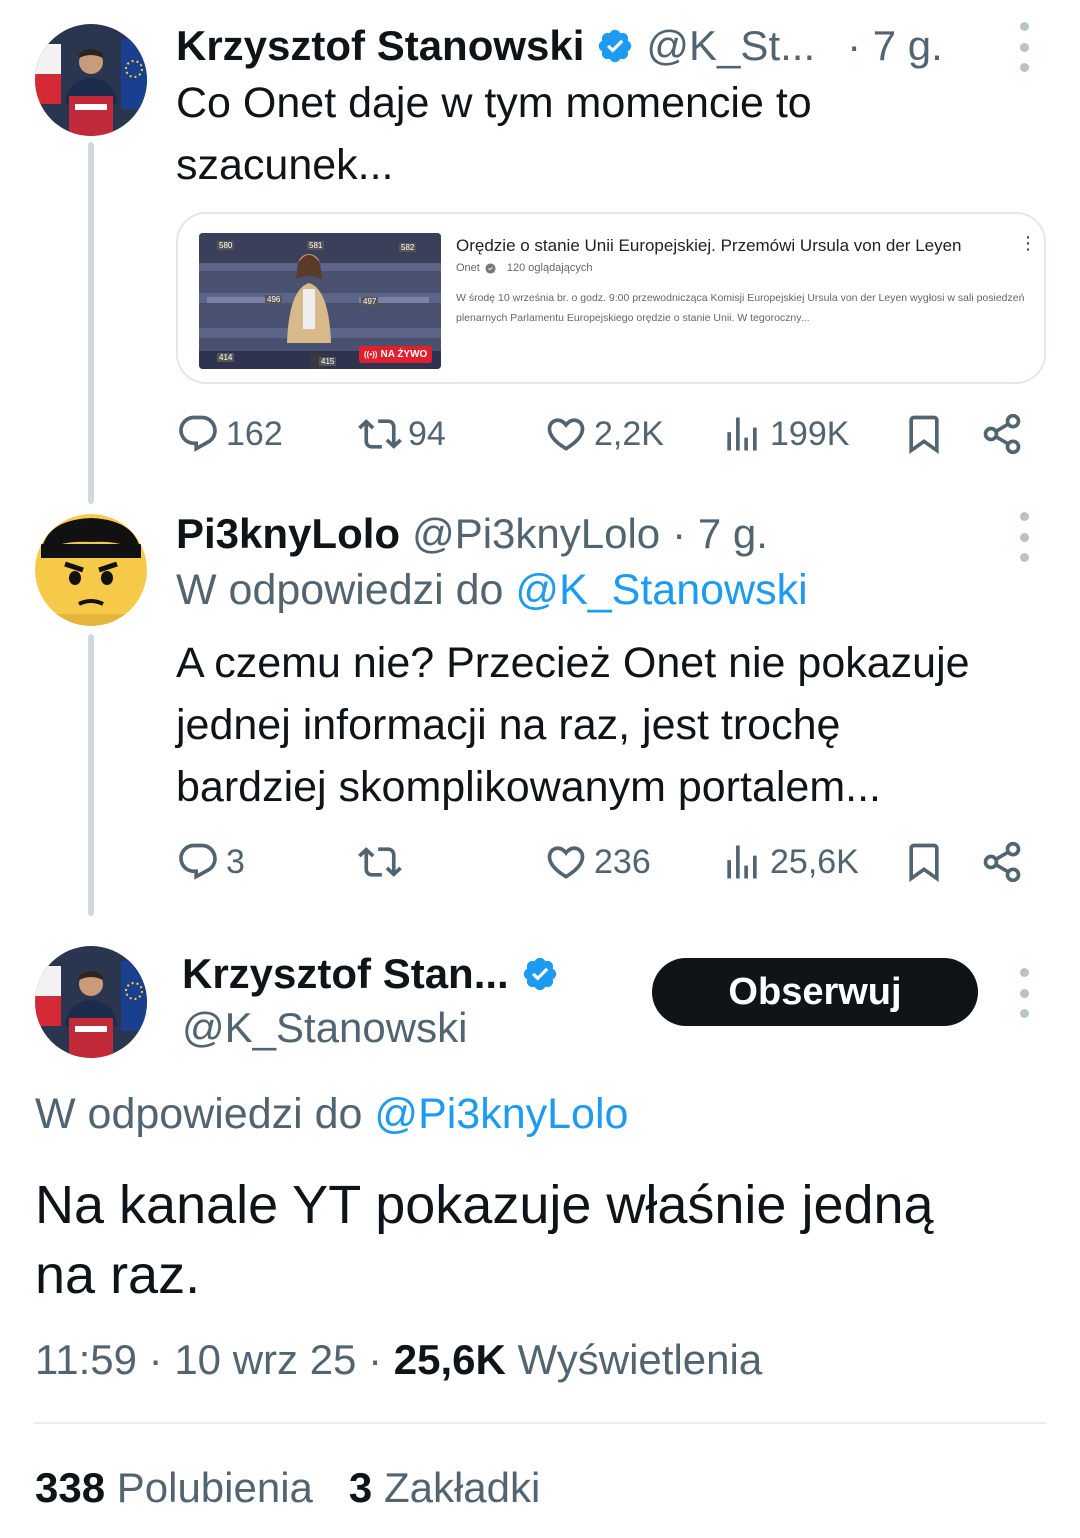 Image resolution: width=1080 pixels, height=1538 pixels. What do you see at coordinates (70, 1487) in the screenshot?
I see `likes-count: 338` at bounding box center [70, 1487].